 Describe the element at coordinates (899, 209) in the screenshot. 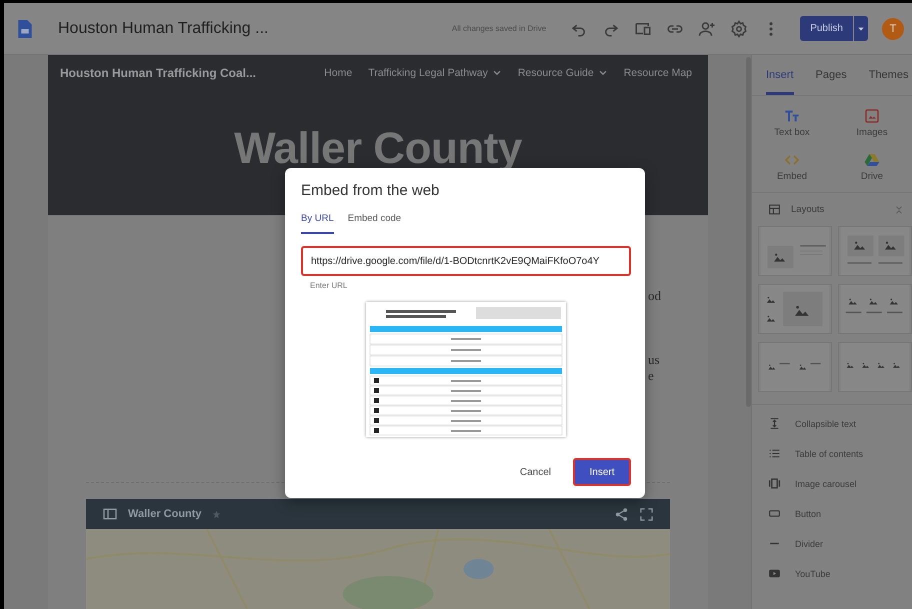

I see `collapse-icon` at that location.